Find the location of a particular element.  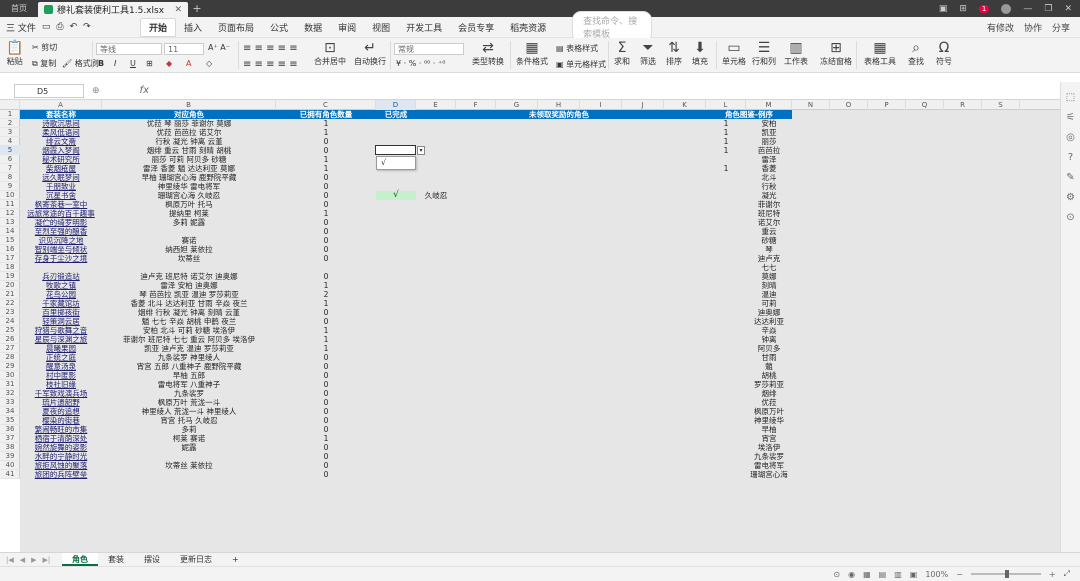

table-cell: 雷泽 安柏 迪奥娜 is located at coordinates (189, 285).